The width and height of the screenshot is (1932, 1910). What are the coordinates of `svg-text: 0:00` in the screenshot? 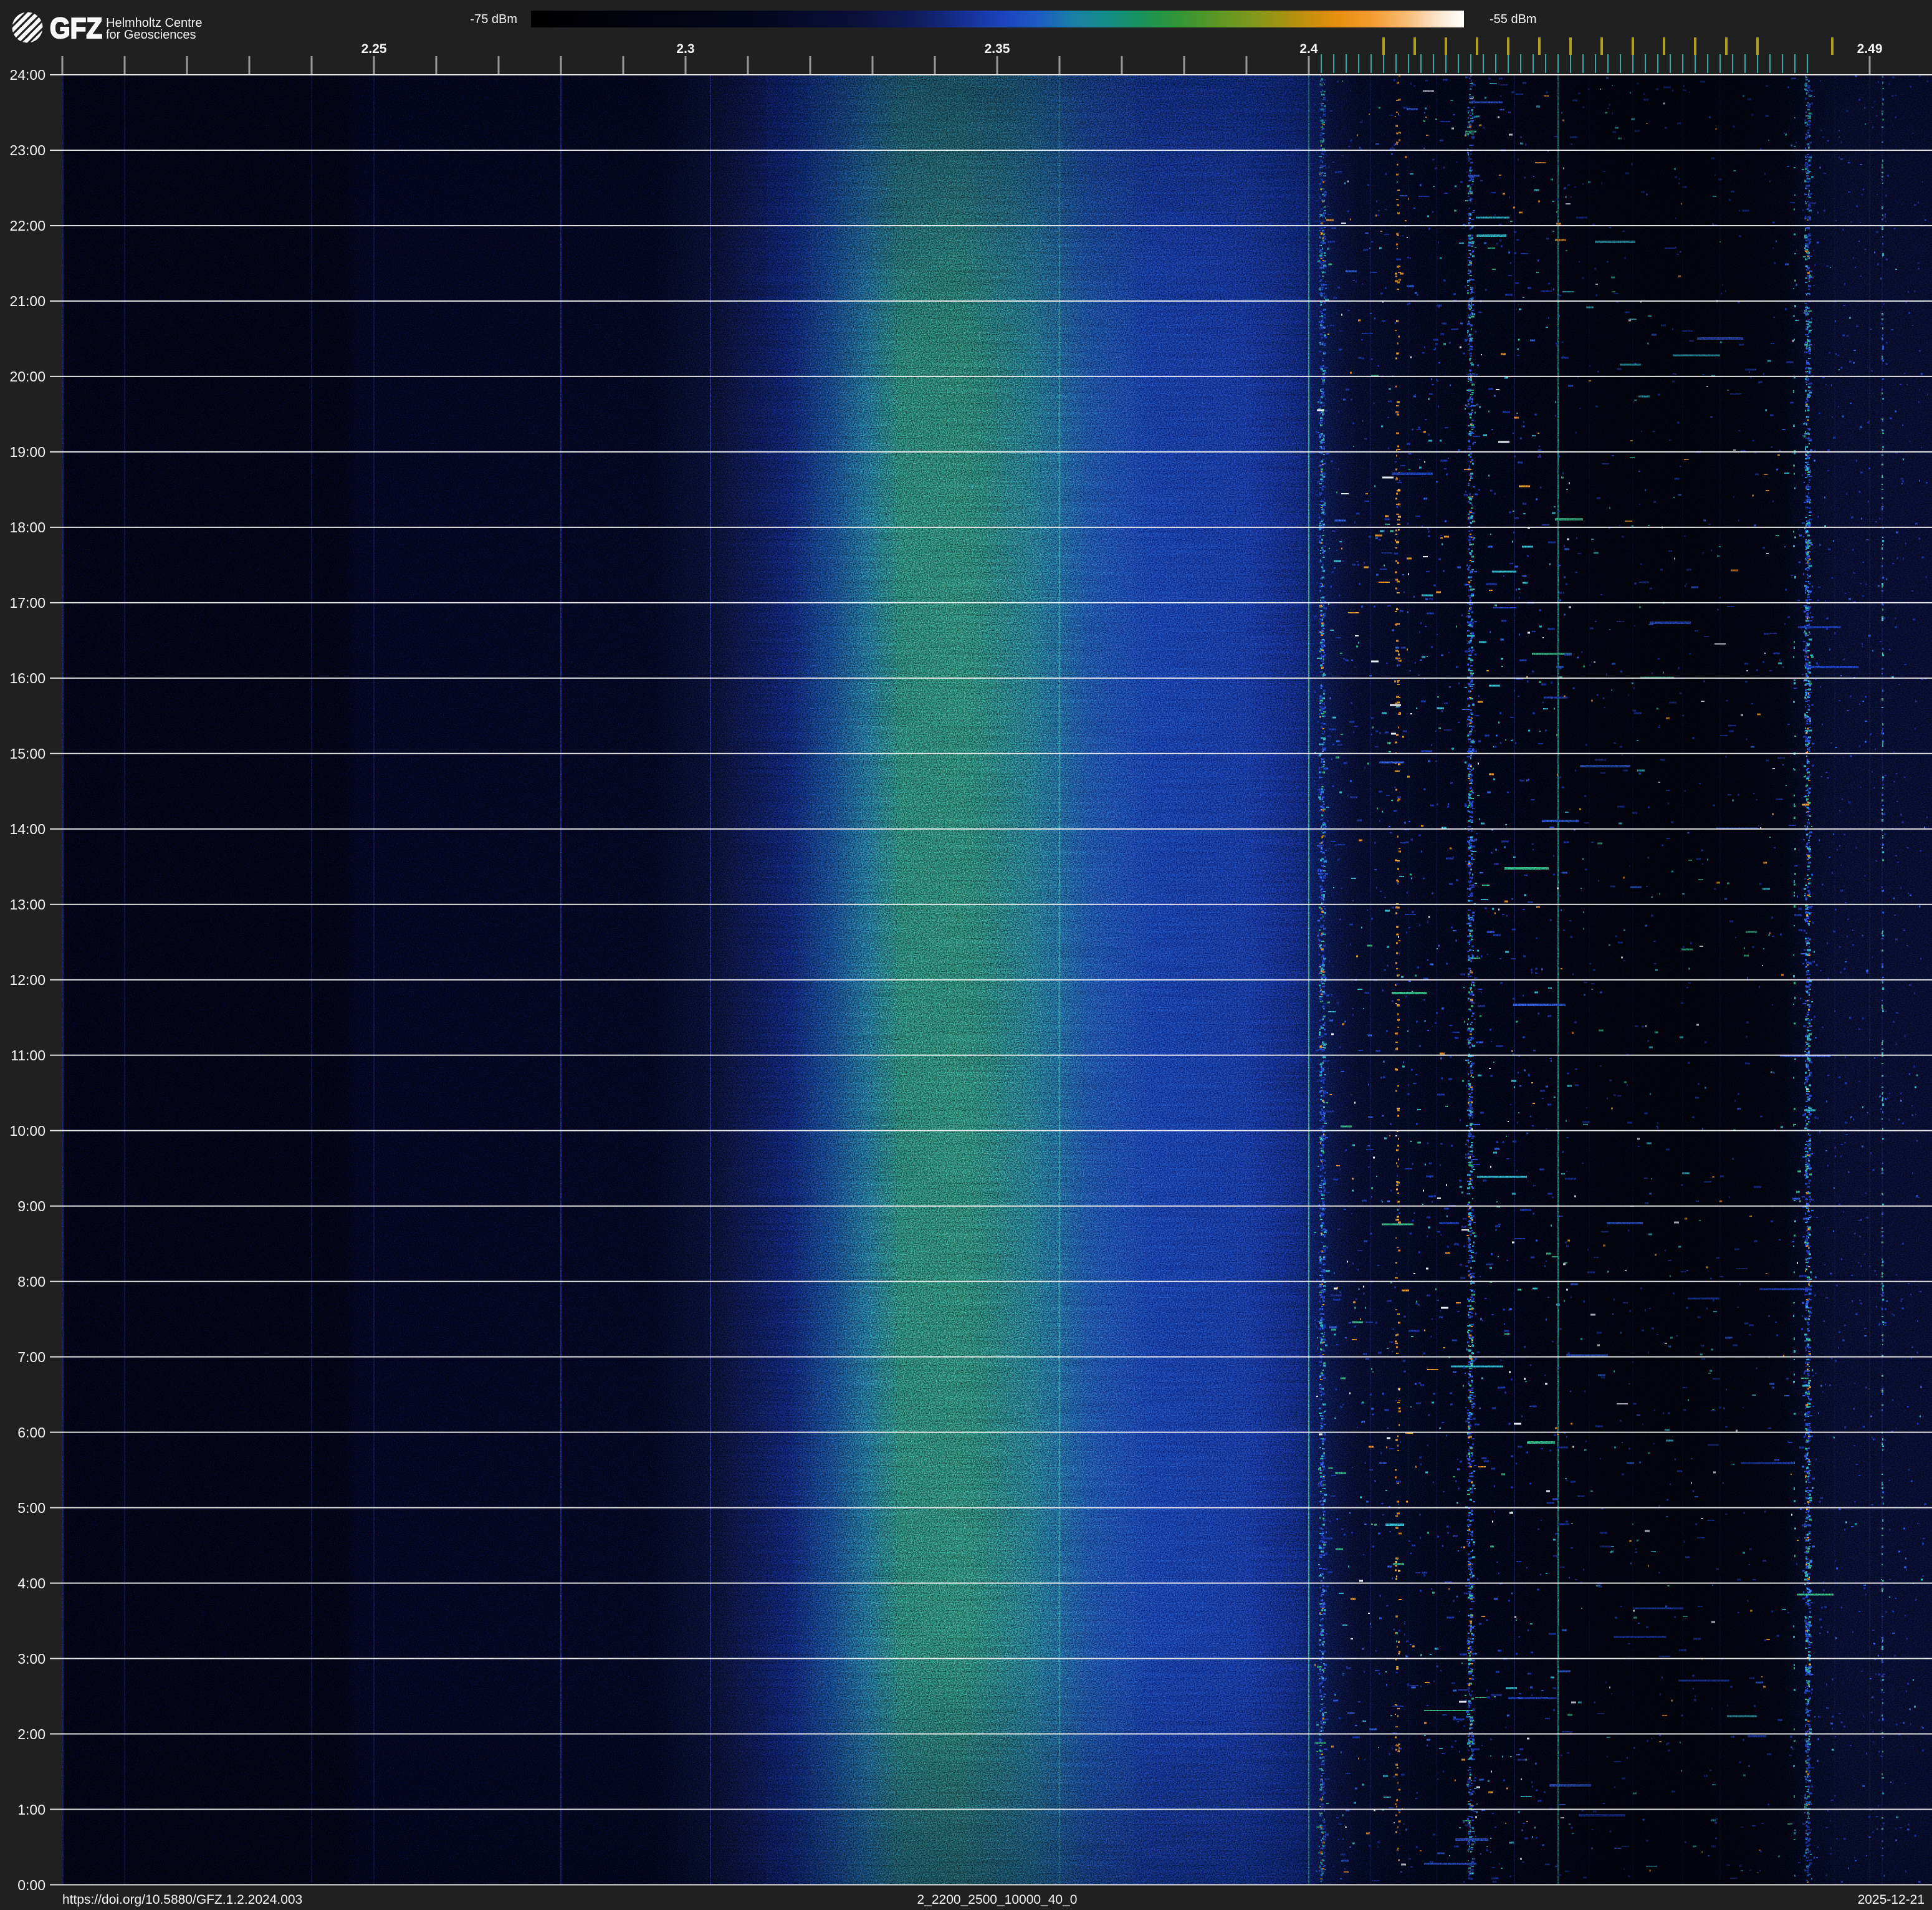 It's located at (31, 1885).